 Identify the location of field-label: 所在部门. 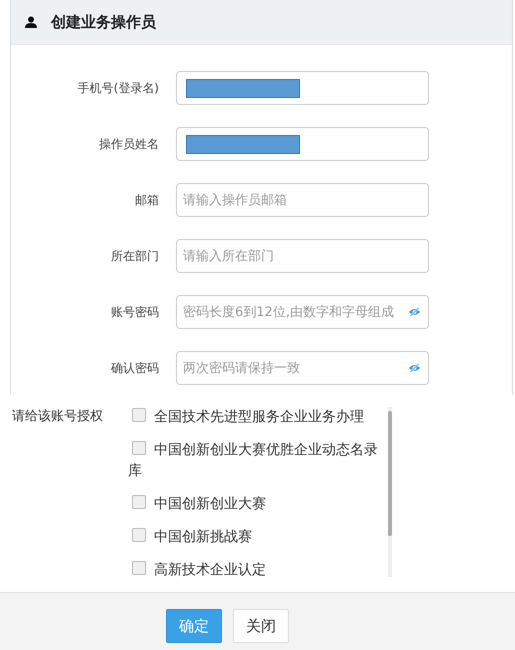
(135, 256).